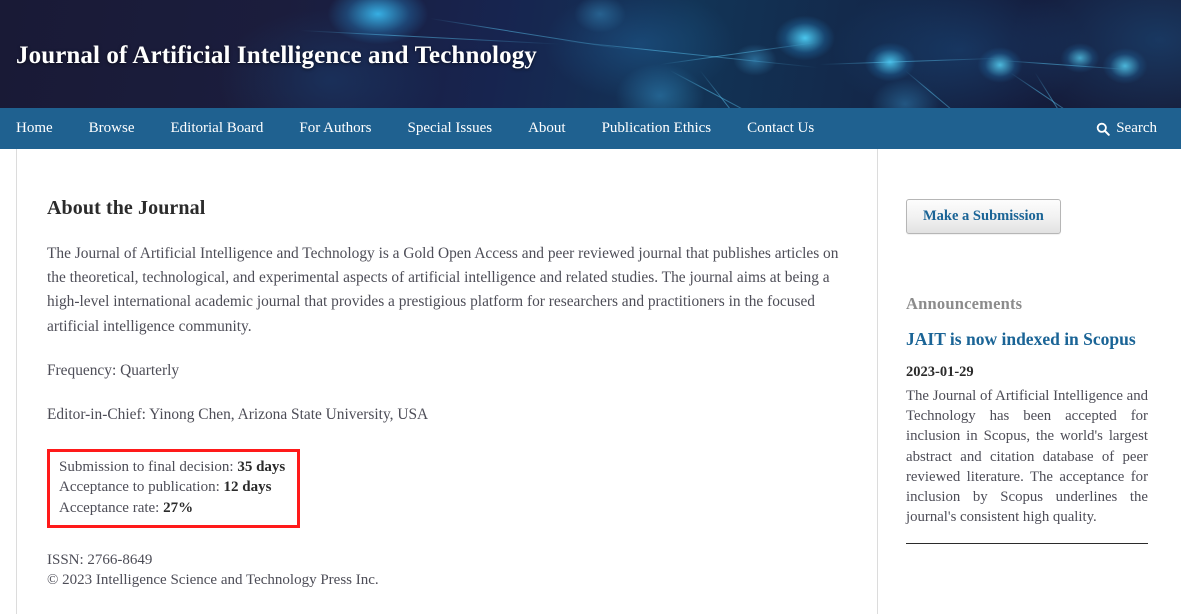 Image resolution: width=1181 pixels, height=614 pixels. What do you see at coordinates (178, 507) in the screenshot?
I see `metric-value: 27%` at bounding box center [178, 507].